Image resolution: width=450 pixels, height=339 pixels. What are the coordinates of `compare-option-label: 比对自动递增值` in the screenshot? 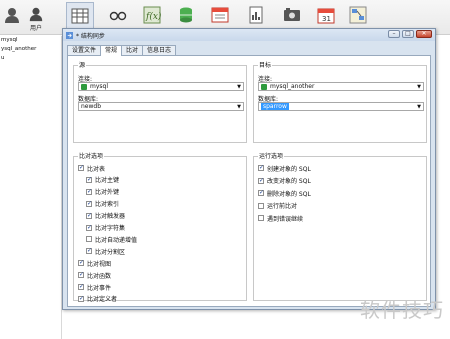 It's located at (116, 240).